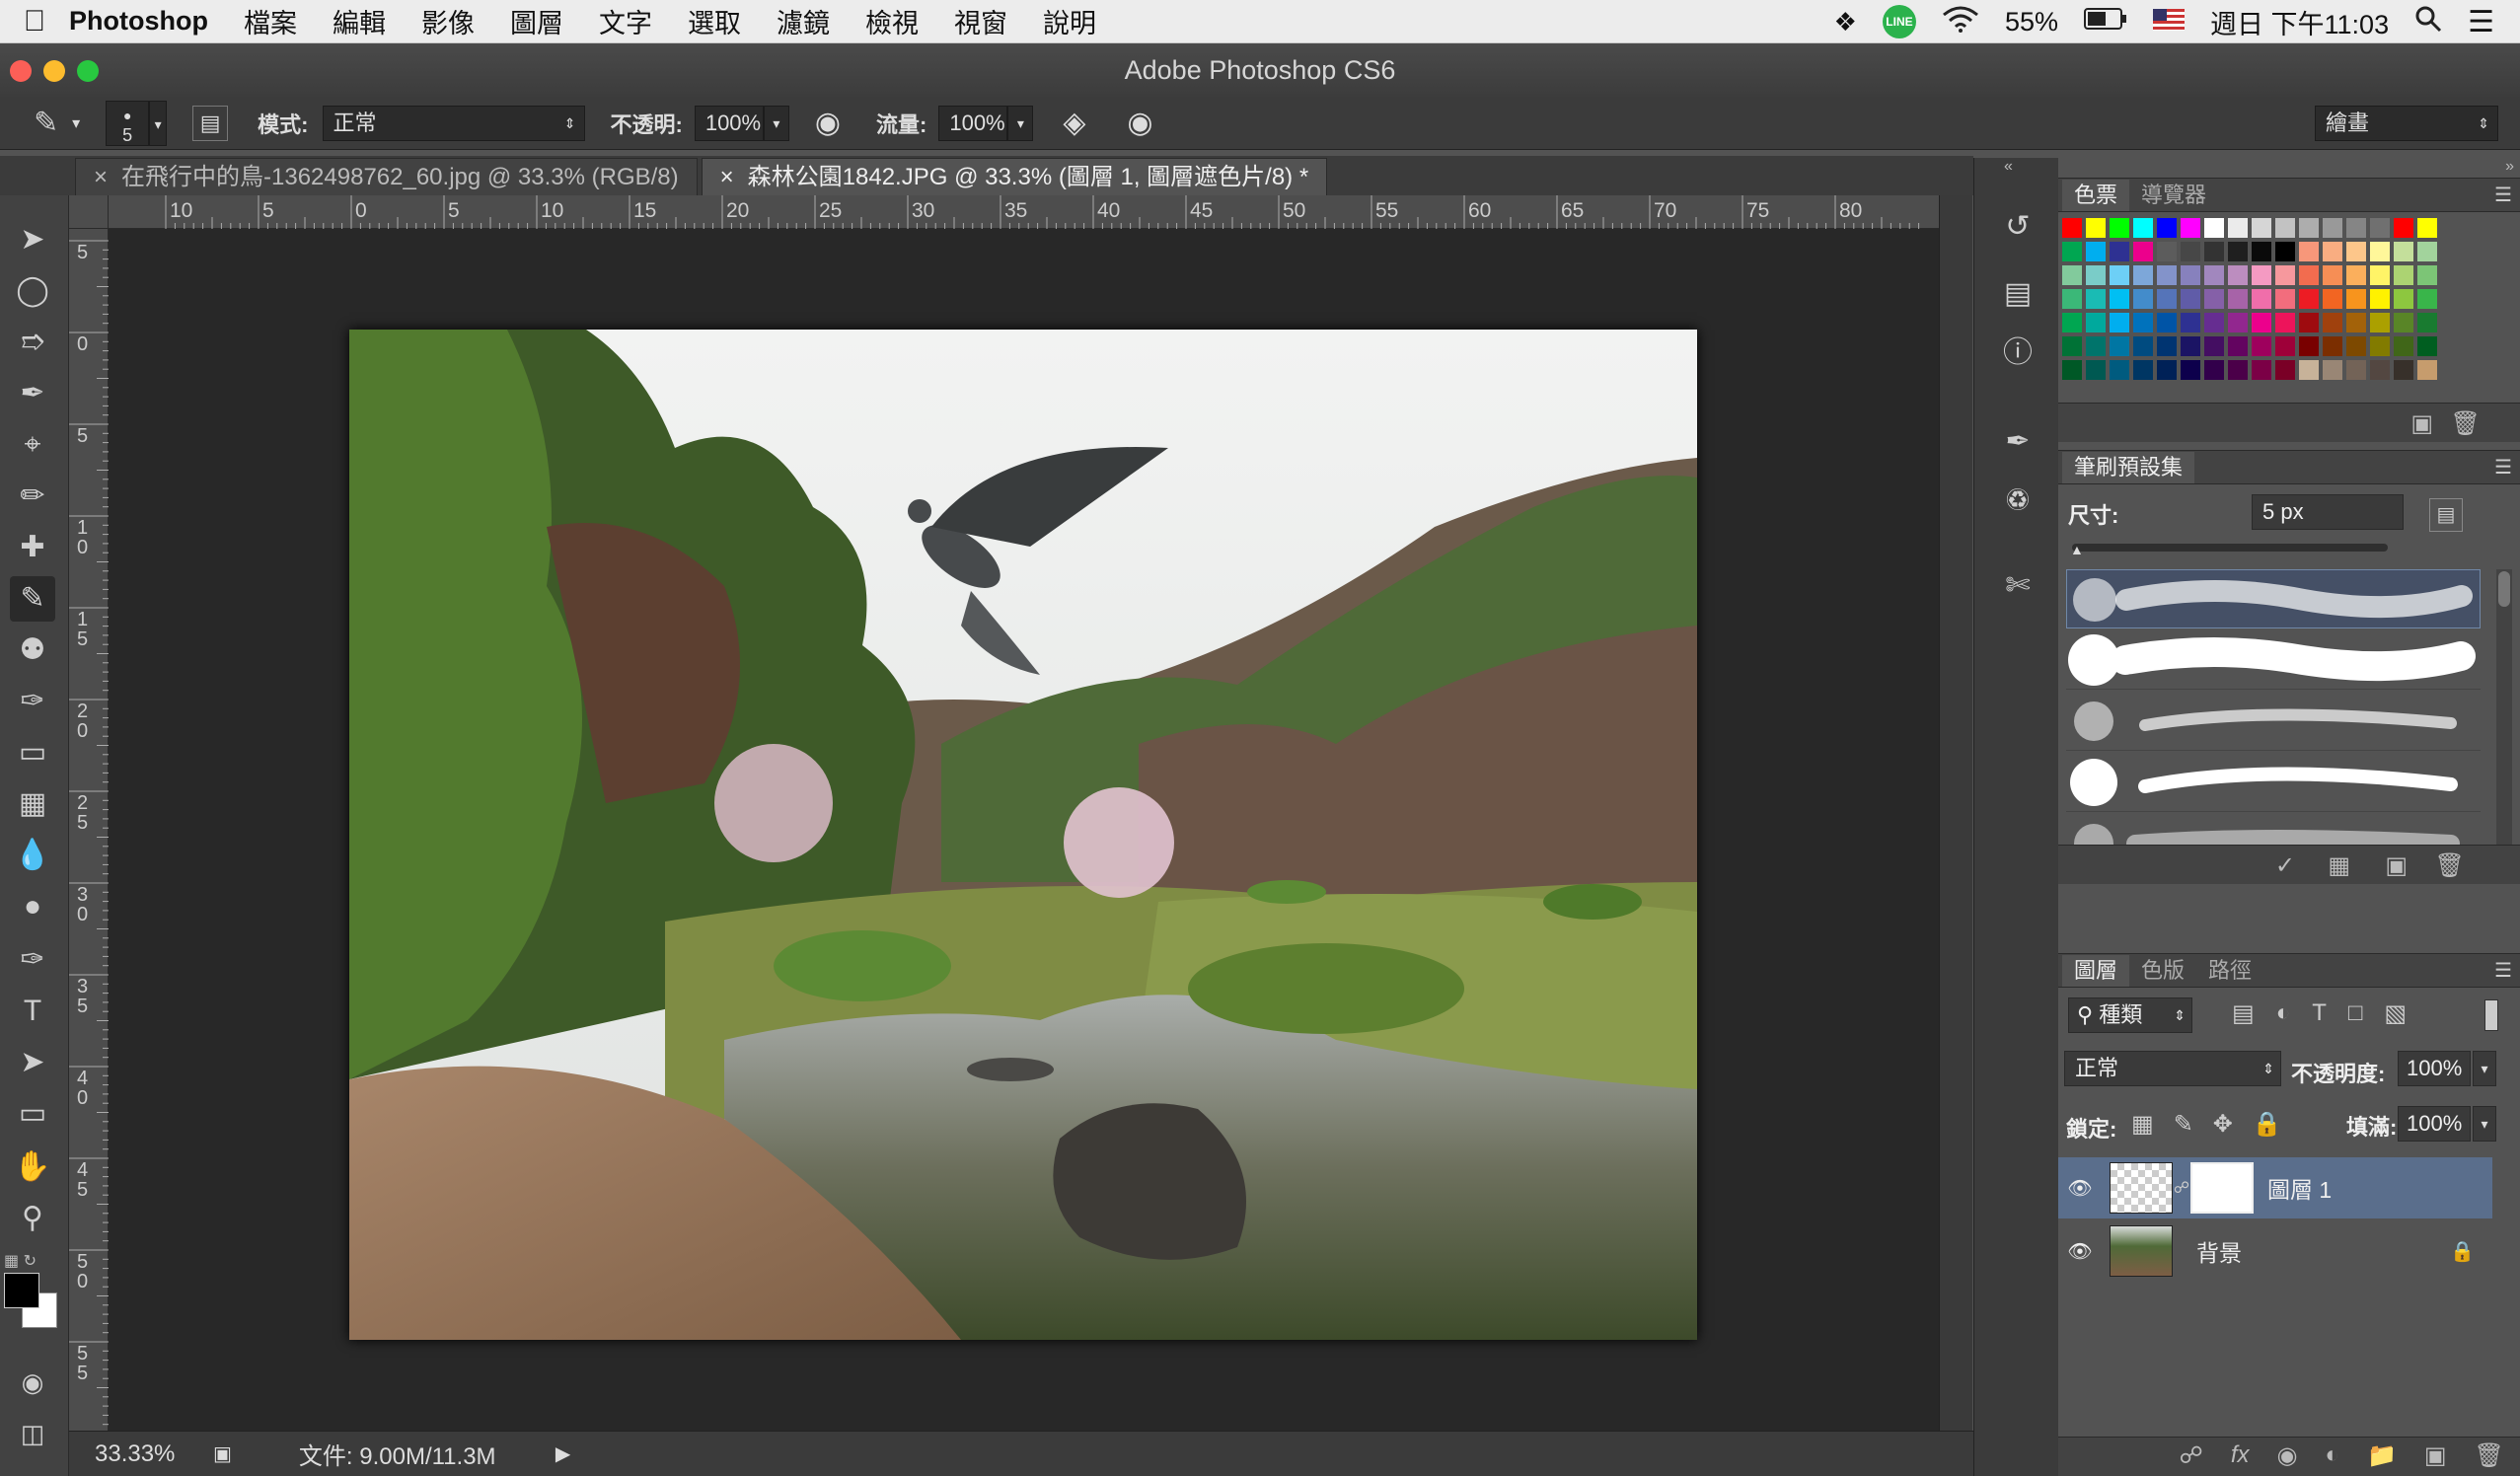  Describe the element at coordinates (222, 1453) in the screenshot. I see `proof-setup-icon: ▣` at that location.